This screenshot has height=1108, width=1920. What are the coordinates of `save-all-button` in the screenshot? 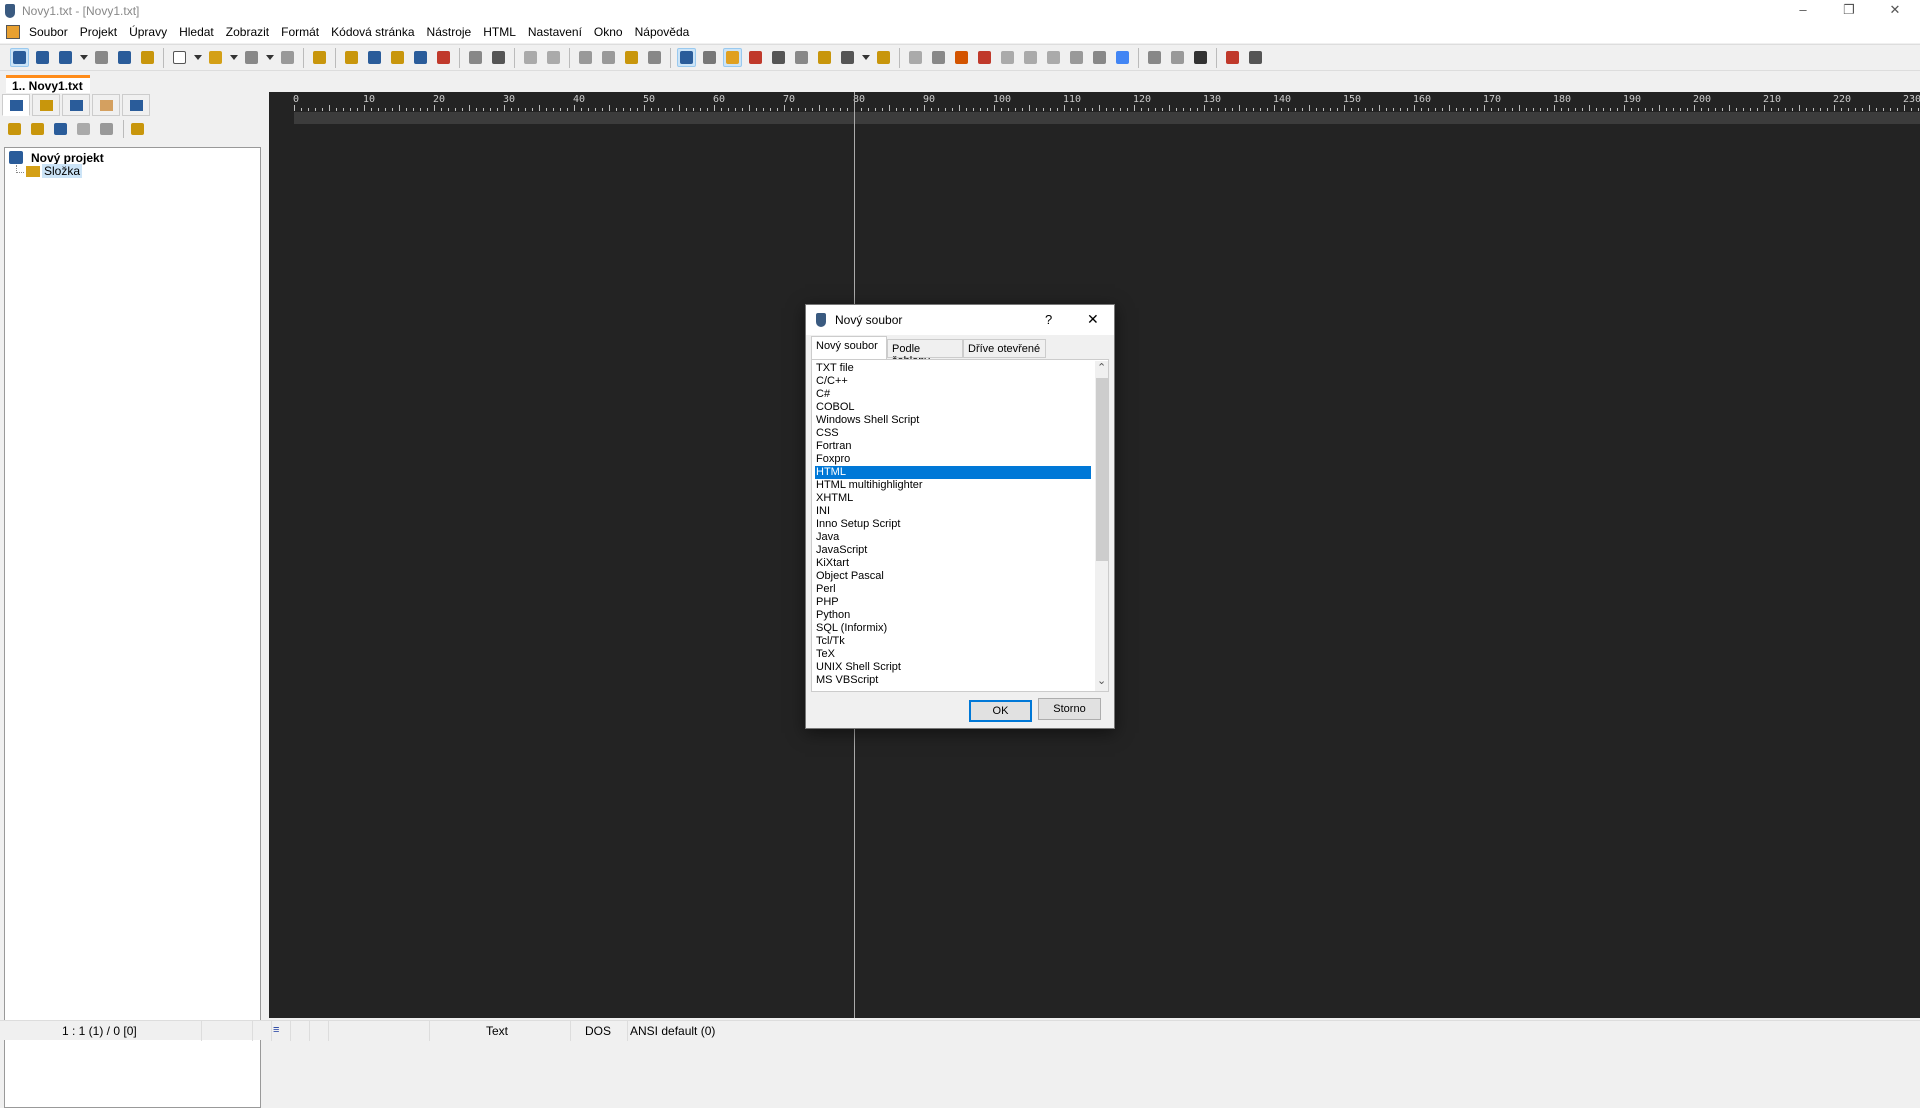 It's located at (287, 57).